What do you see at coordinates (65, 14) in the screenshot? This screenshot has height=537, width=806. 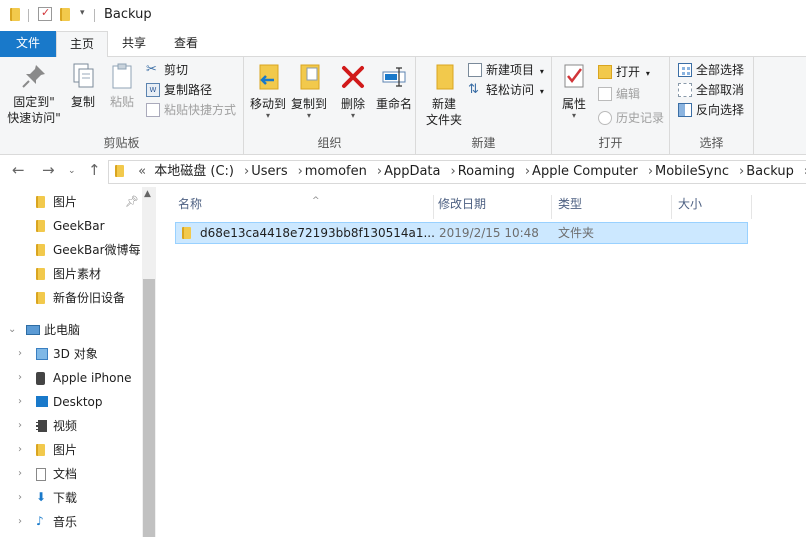 I see `new-folder-quick-icon` at bounding box center [65, 14].